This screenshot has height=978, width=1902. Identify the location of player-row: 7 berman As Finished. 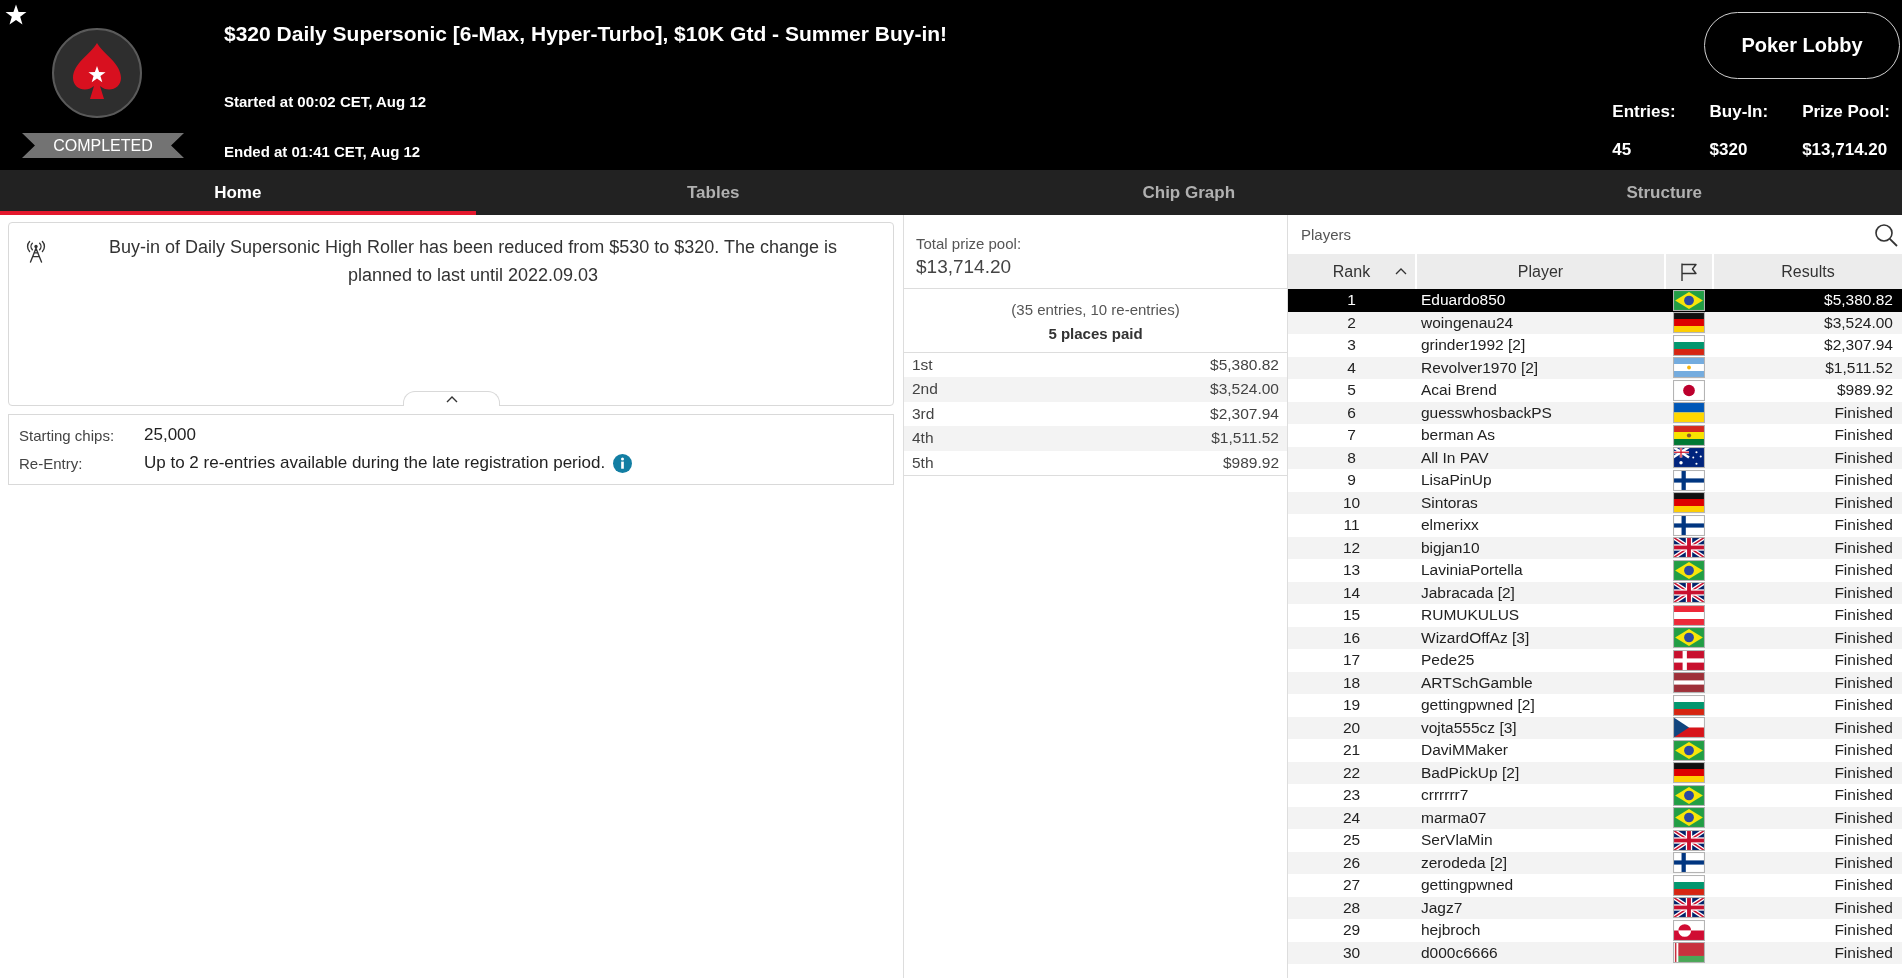
(1595, 435).